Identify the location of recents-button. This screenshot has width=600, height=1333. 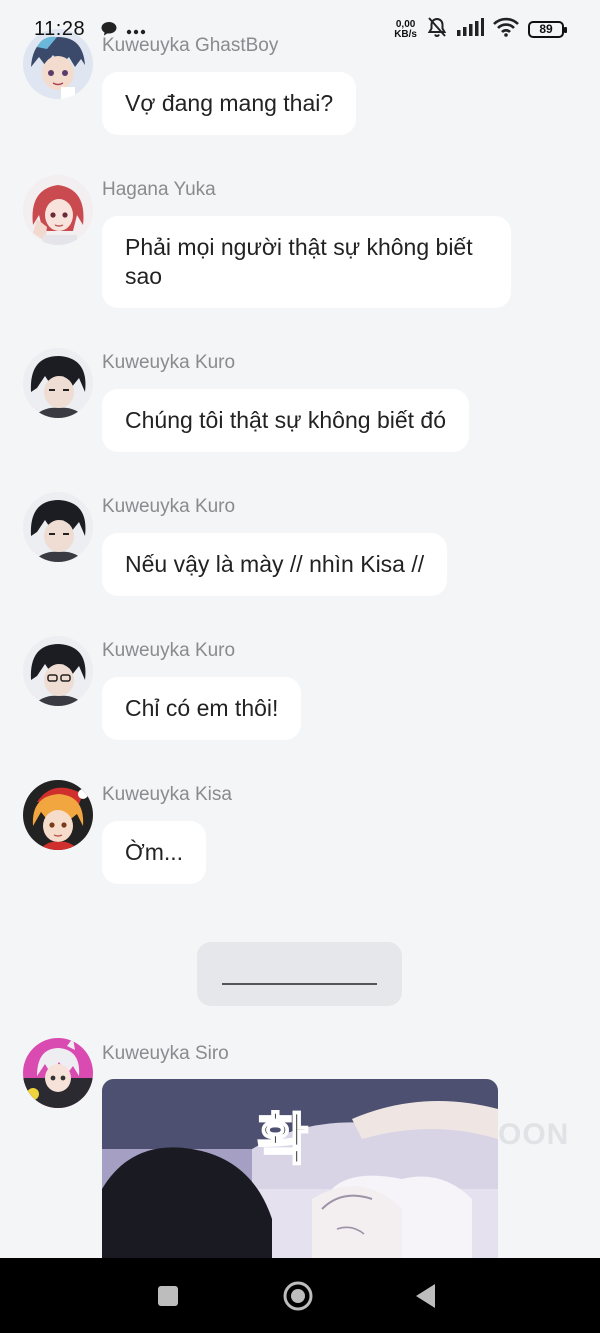
(168, 1296).